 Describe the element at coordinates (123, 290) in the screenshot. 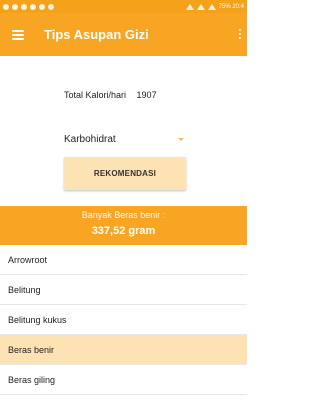

I see `list-item: Belitung` at that location.